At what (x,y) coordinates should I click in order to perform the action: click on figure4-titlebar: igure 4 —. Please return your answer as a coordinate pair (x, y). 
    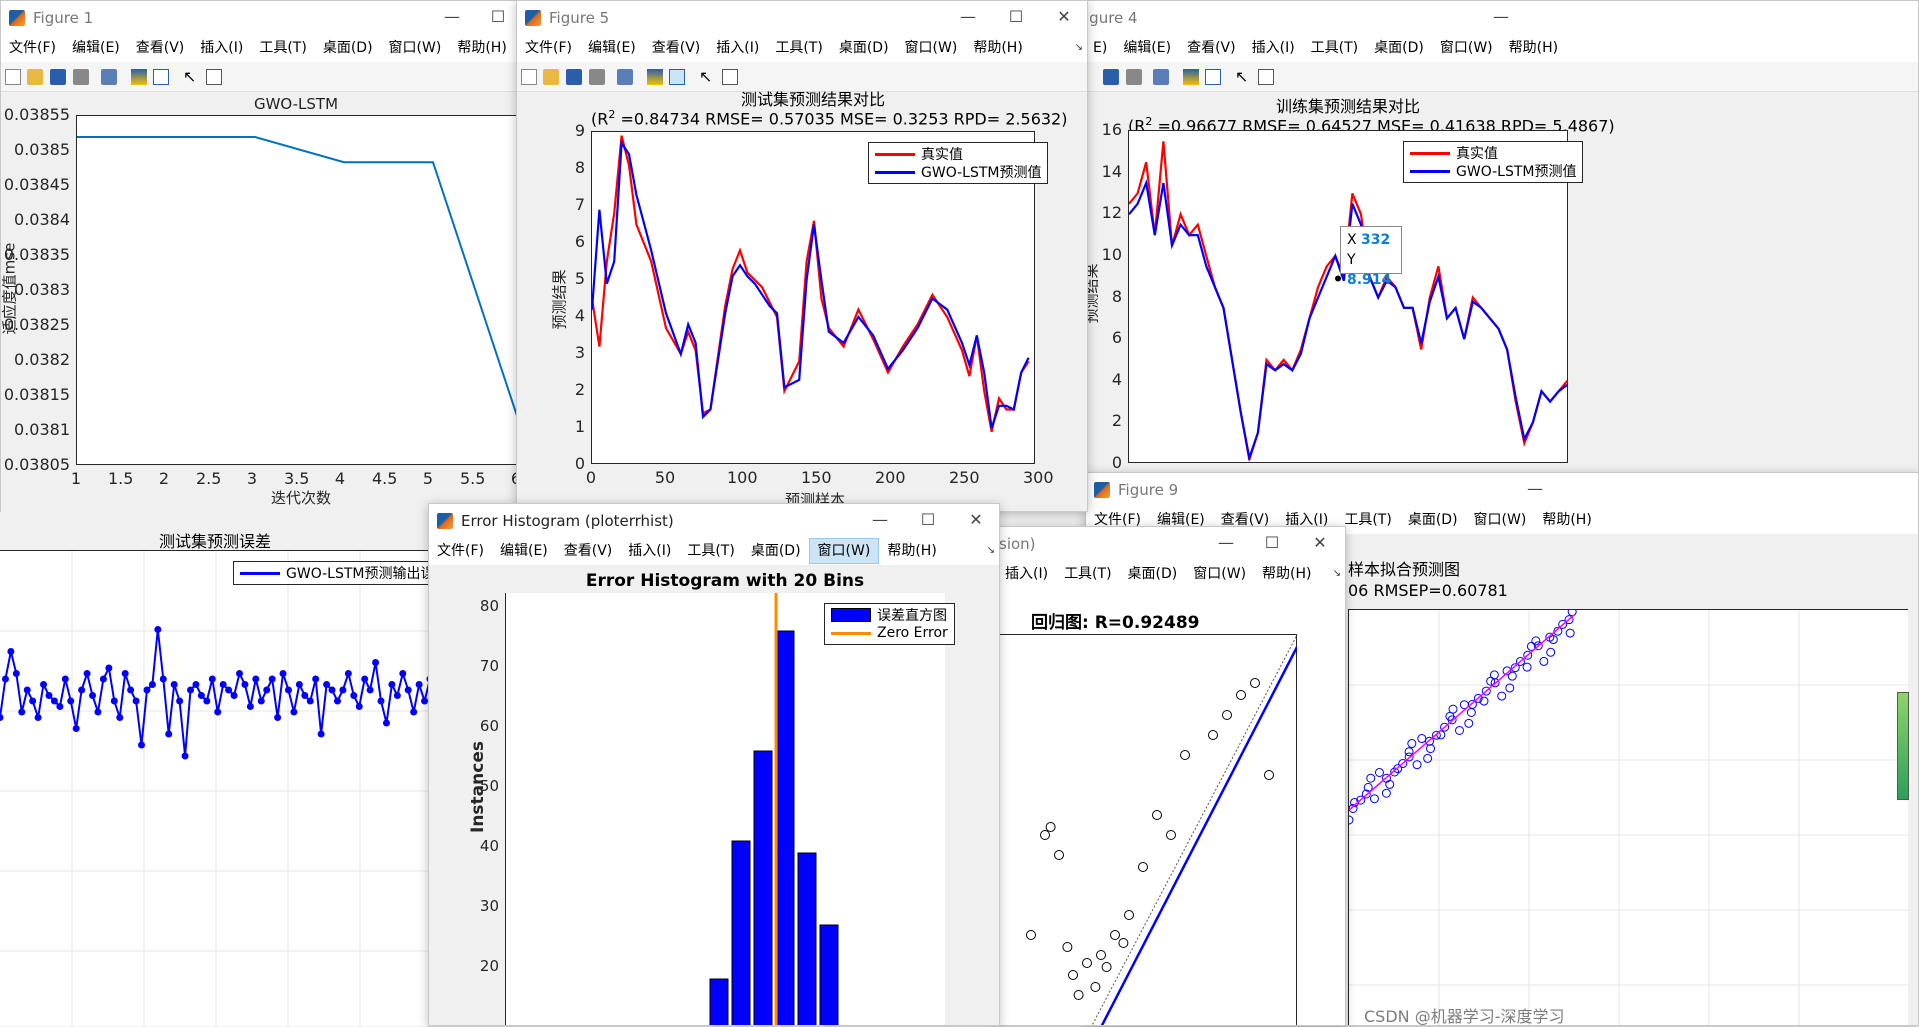
    Looking at the image, I should click on (1500, 17).